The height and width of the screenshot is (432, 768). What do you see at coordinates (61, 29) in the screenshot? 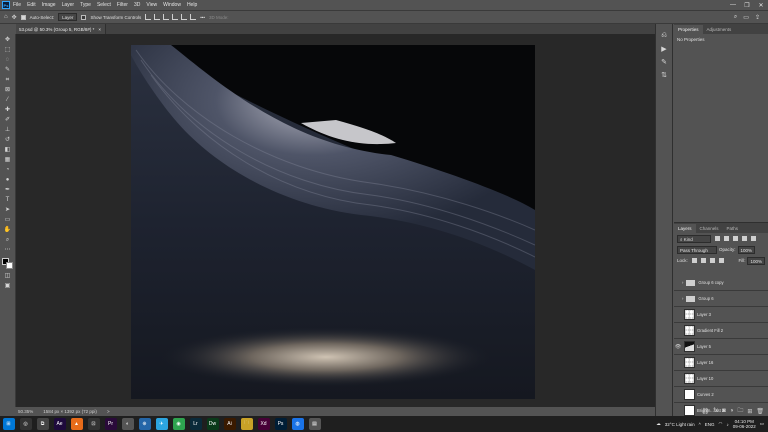
I see `document-tab: 53.psd @ 50.3% (Group 5, RGB/8#) * ×` at bounding box center [61, 29].